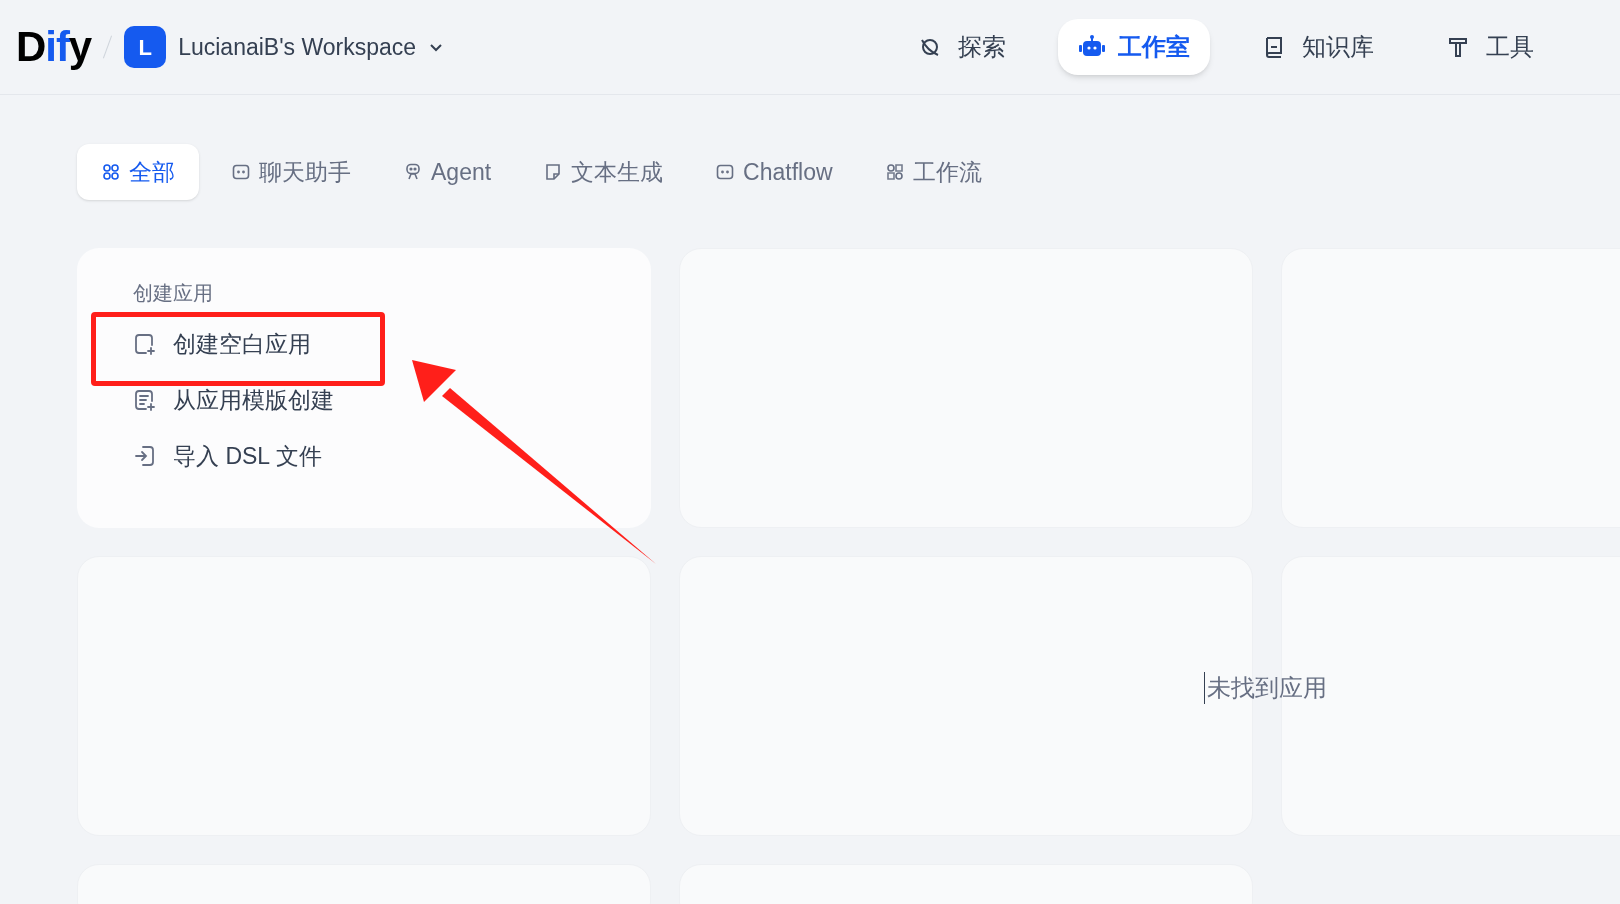 This screenshot has height=904, width=1620. Describe the element at coordinates (894, 172) in the screenshot. I see `workflow-icon` at that location.